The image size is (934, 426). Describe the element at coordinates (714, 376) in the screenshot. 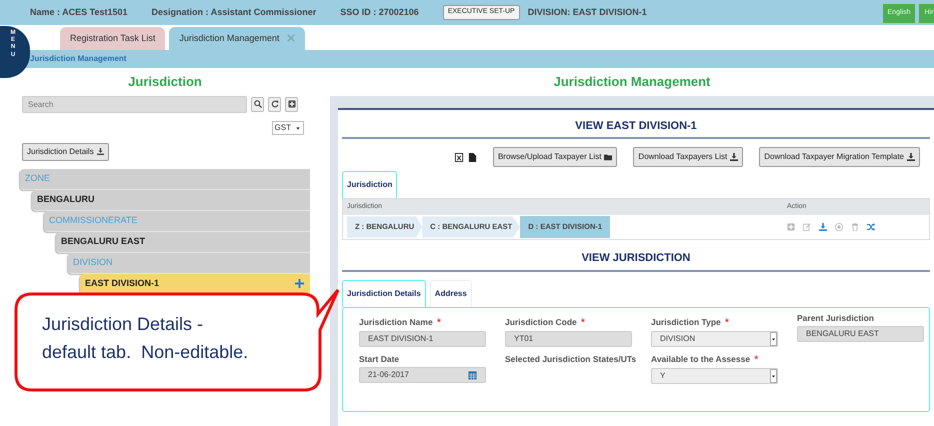

I see `select-field: Y` at that location.